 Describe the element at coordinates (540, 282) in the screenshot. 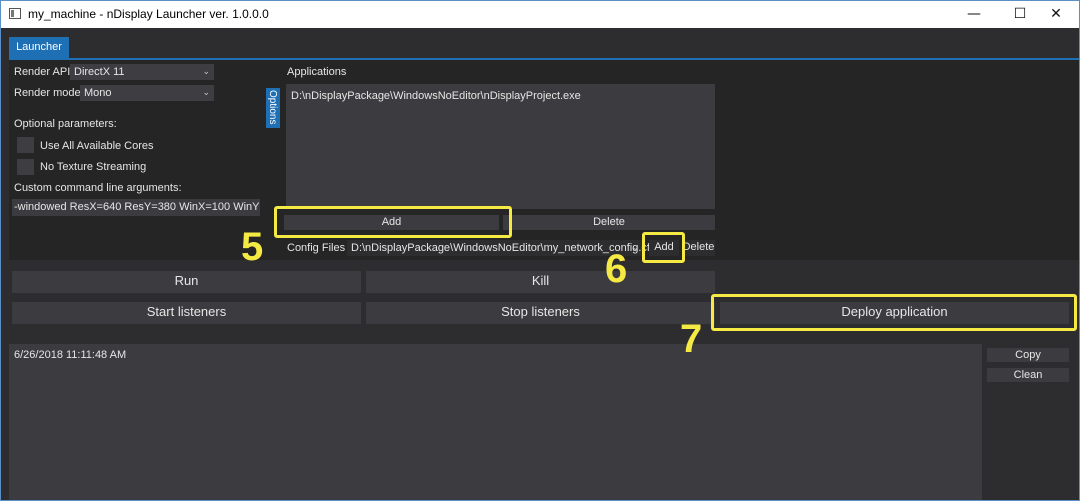

I see `kill-button: Kill` at that location.